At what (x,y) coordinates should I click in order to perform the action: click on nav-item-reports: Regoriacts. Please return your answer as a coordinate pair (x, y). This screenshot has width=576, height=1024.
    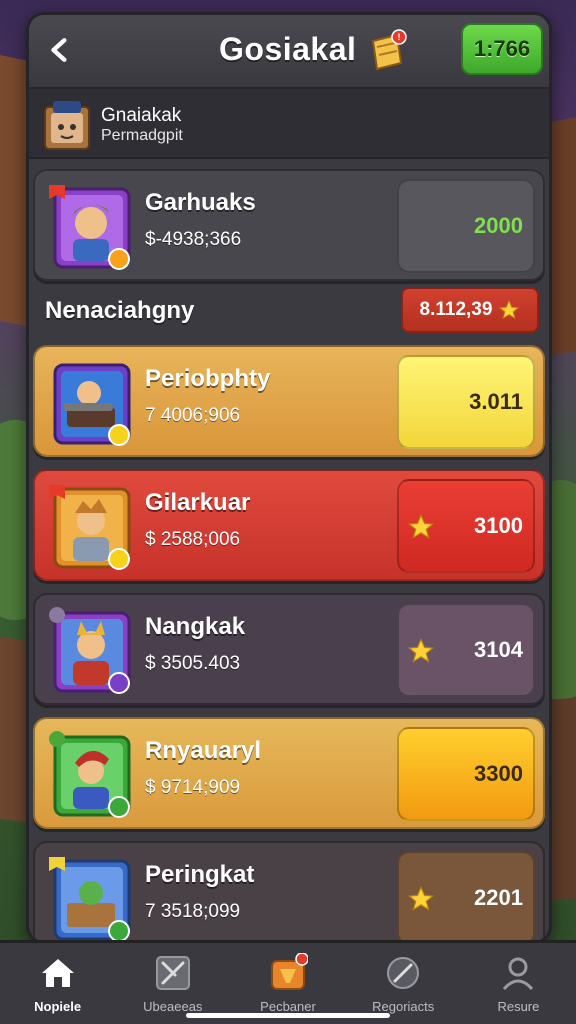
    Looking at the image, I should click on (403, 983).